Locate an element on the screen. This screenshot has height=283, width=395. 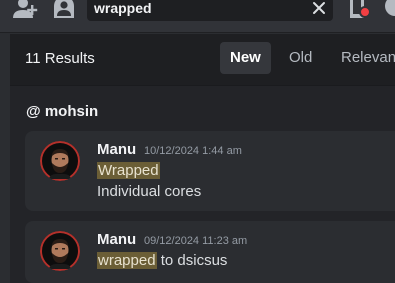
message-content: wrapped to dsicsus is located at coordinates (162, 260).